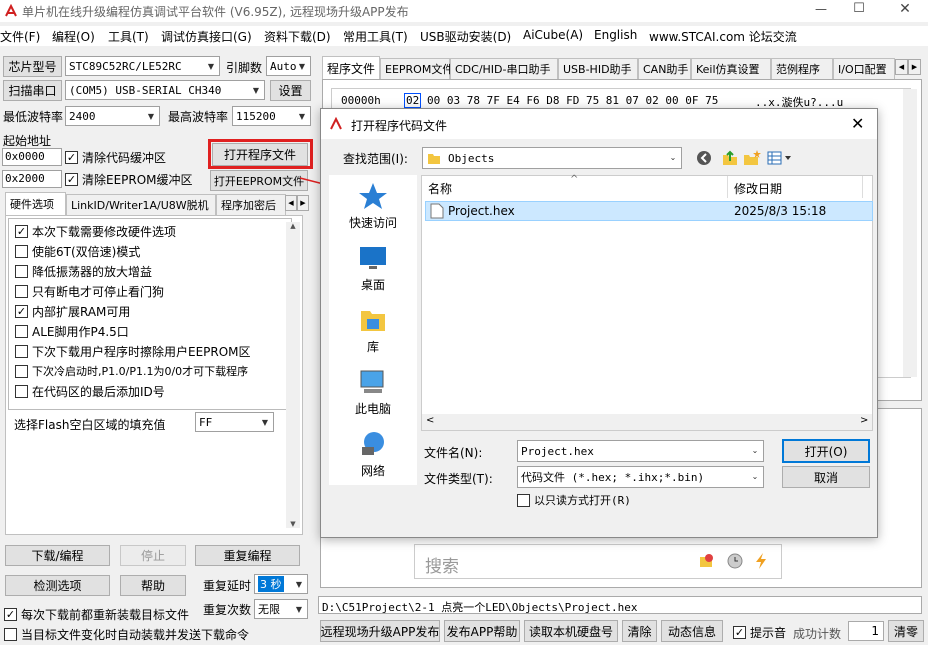  Describe the element at coordinates (442, 564) in the screenshot. I see `search-input: 搜索` at that location.